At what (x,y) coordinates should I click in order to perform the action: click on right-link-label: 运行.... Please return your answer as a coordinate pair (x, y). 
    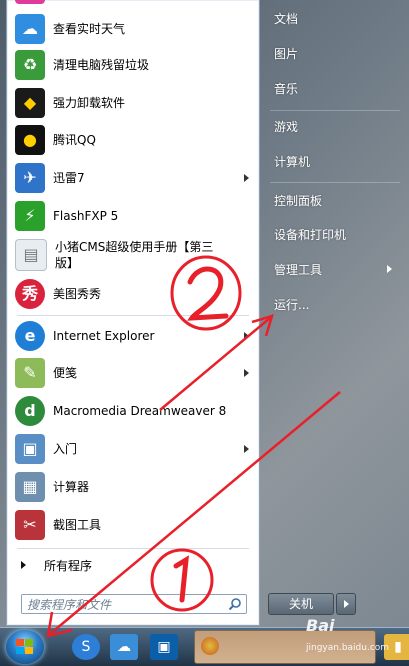
    Looking at the image, I should click on (292, 304).